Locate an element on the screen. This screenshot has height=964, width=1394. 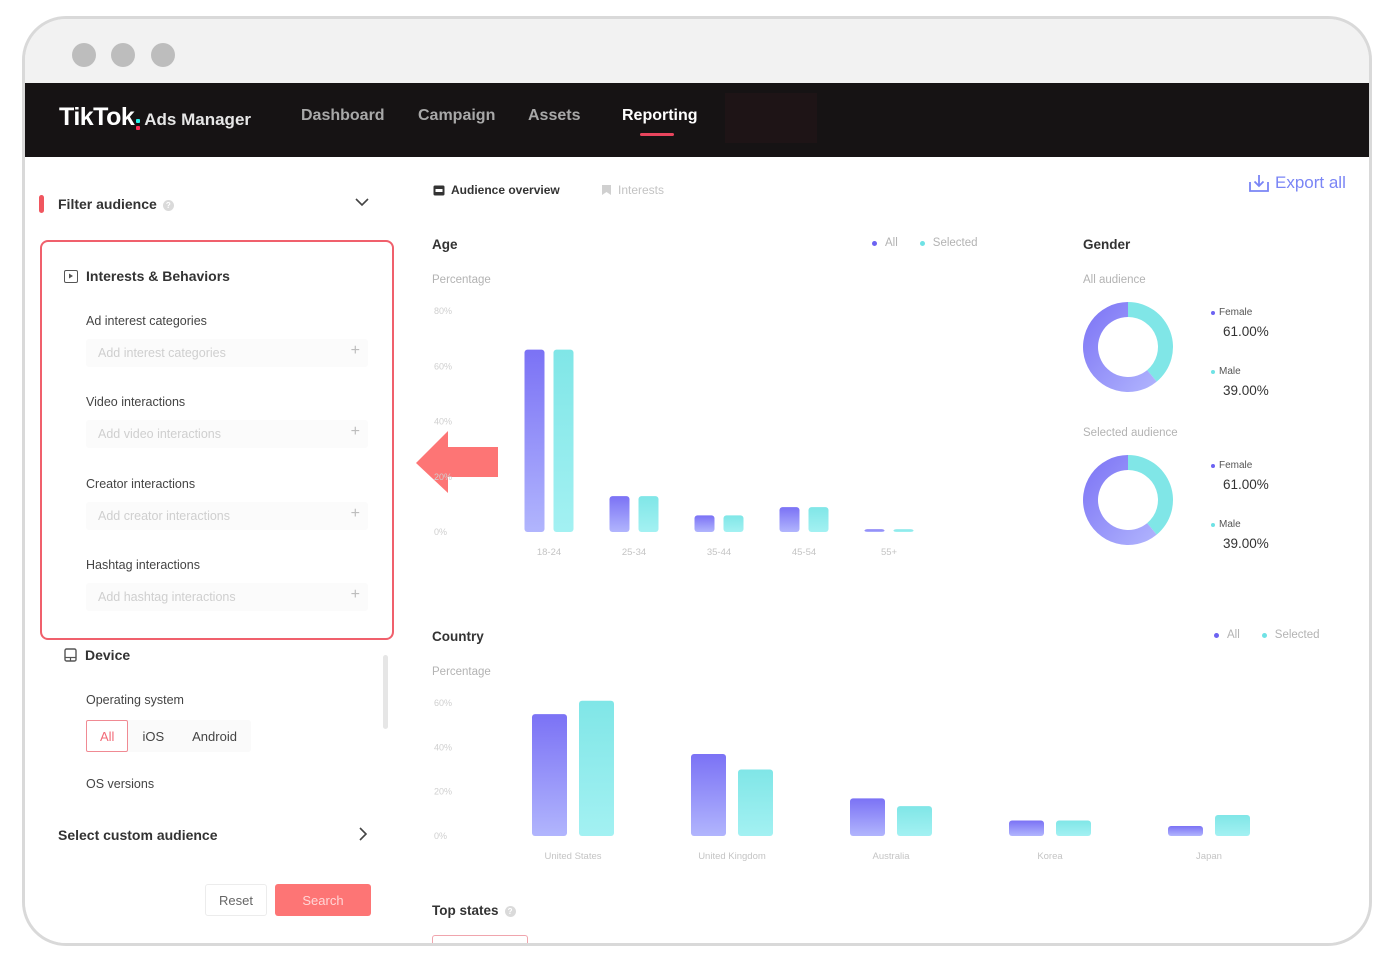
gender-selected-subtitle: Selected audience is located at coordinates (1130, 433).